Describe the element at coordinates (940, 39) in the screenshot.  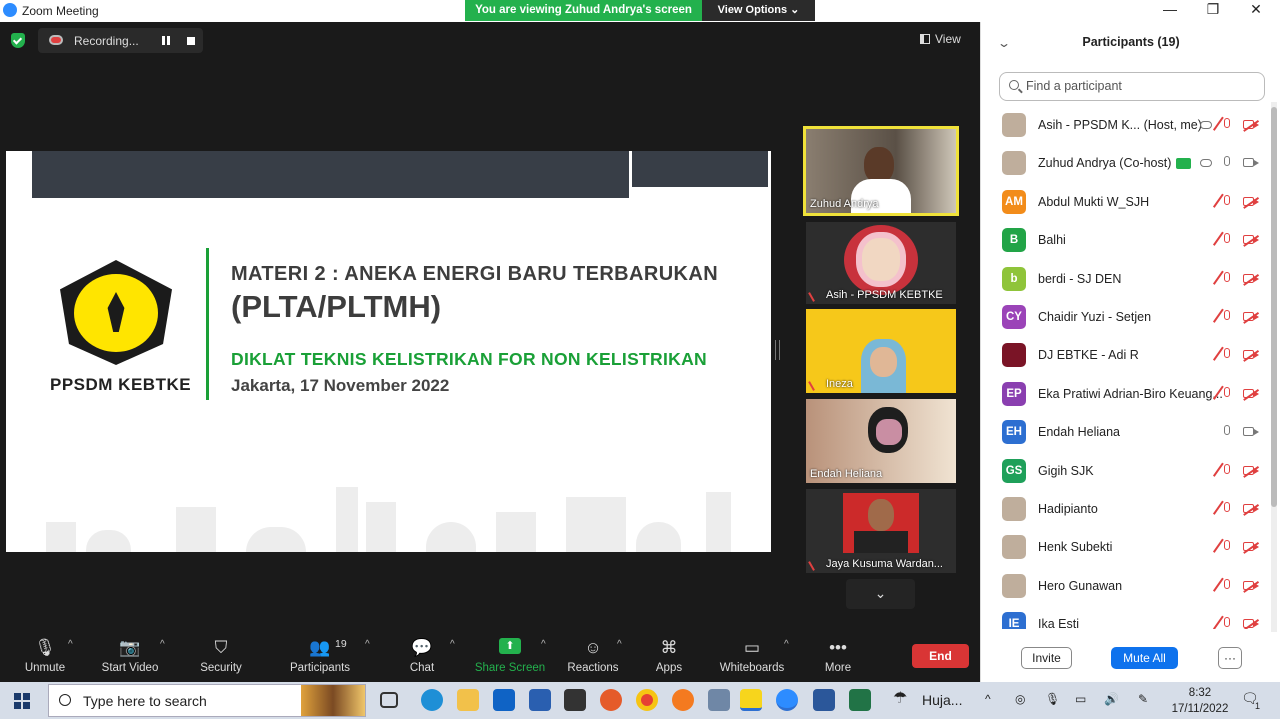
I see `view-button: View` at that location.